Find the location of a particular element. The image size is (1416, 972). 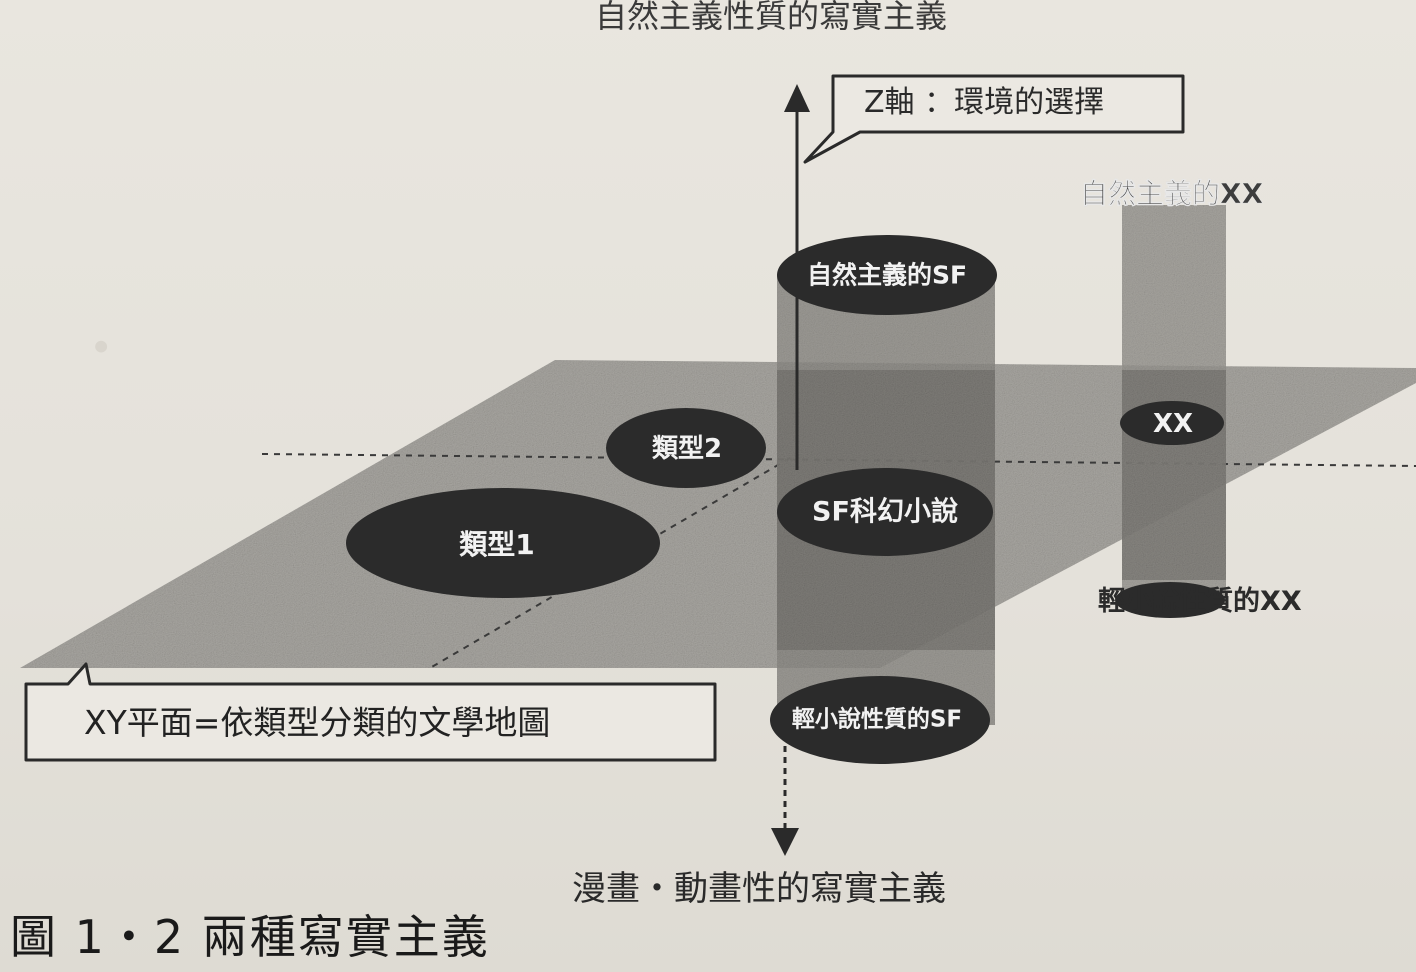

natural-realism-axis-label: 自然主義性質的寫實主義 is located at coordinates (771, 17).